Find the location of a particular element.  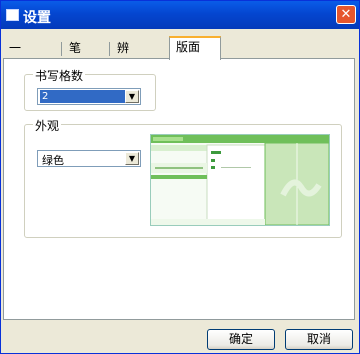

tab-general: 一般 is located at coordinates (15, 56).